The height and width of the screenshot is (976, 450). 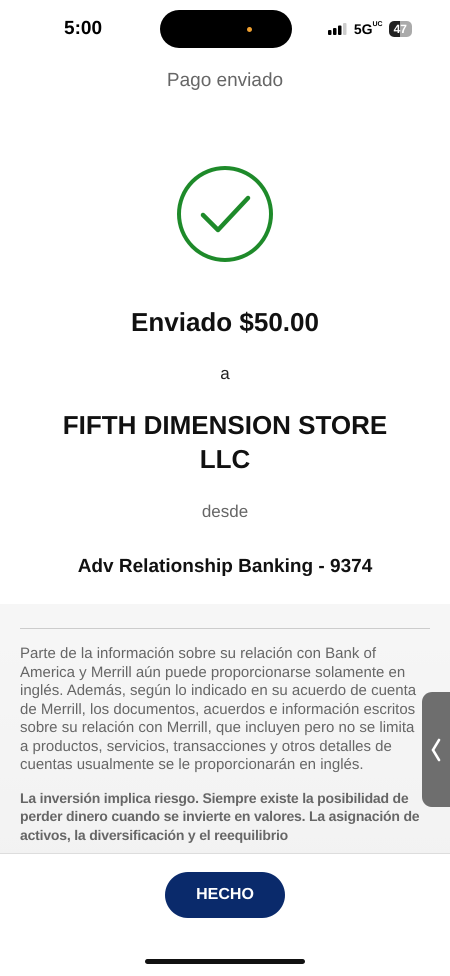 What do you see at coordinates (400, 29) in the screenshot?
I see `battery-indicator: 47` at bounding box center [400, 29].